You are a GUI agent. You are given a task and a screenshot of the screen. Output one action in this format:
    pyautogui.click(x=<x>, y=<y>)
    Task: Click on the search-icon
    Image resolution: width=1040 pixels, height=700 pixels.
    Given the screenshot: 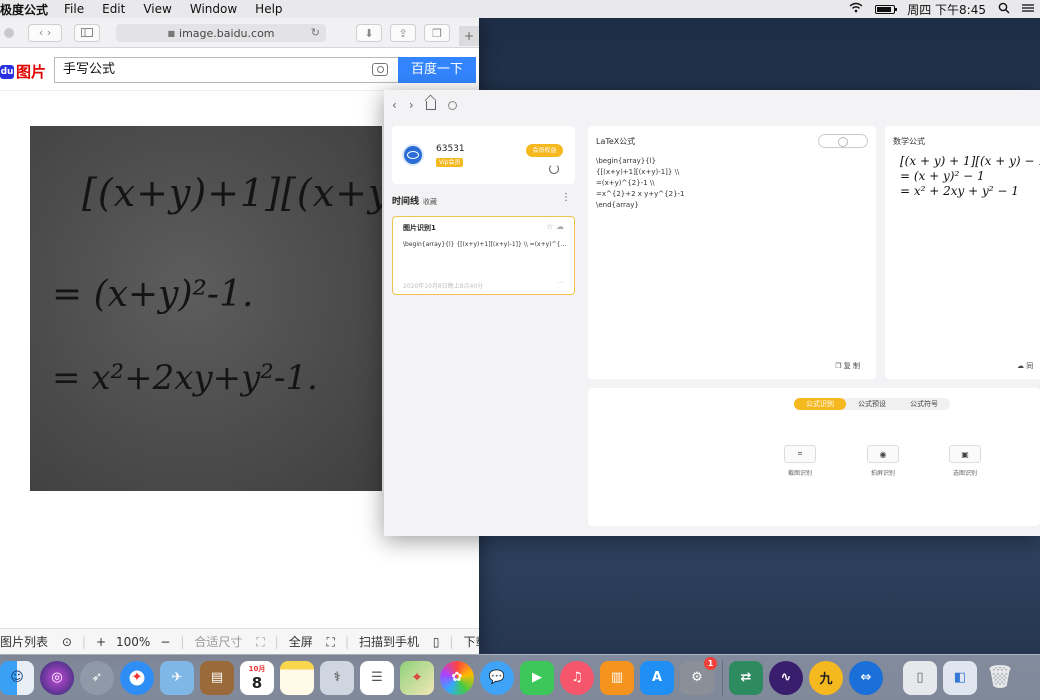 What is the action you would take?
    pyautogui.click(x=1004, y=9)
    